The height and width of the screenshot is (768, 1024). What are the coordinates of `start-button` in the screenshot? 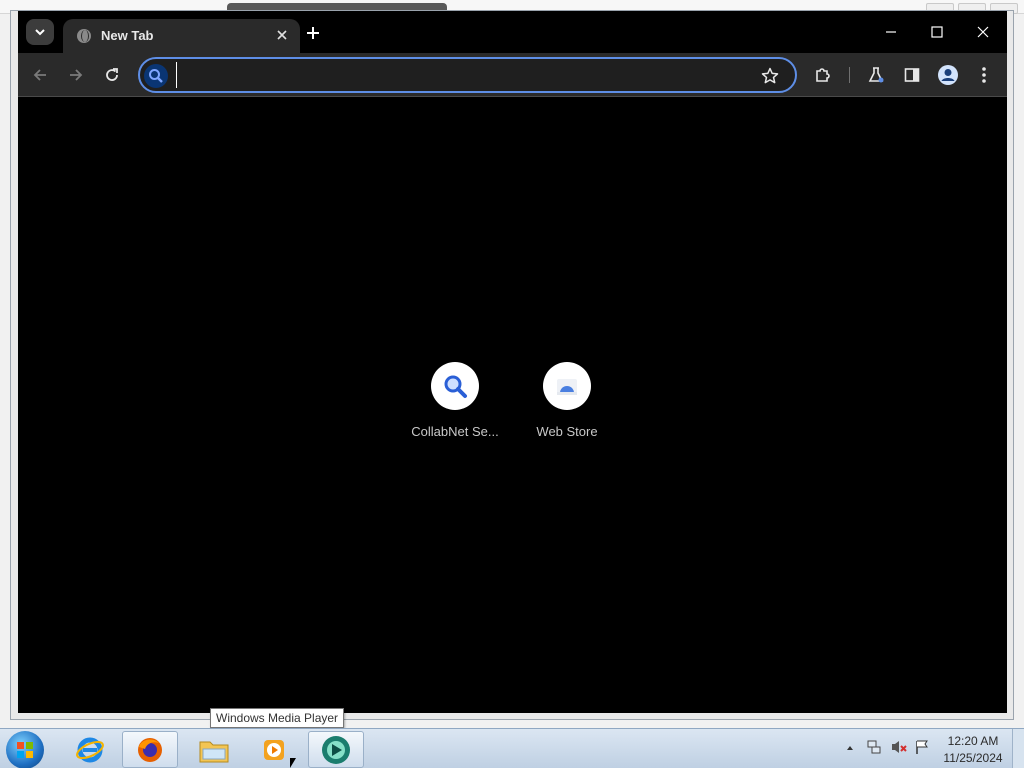 It's located at (25, 749).